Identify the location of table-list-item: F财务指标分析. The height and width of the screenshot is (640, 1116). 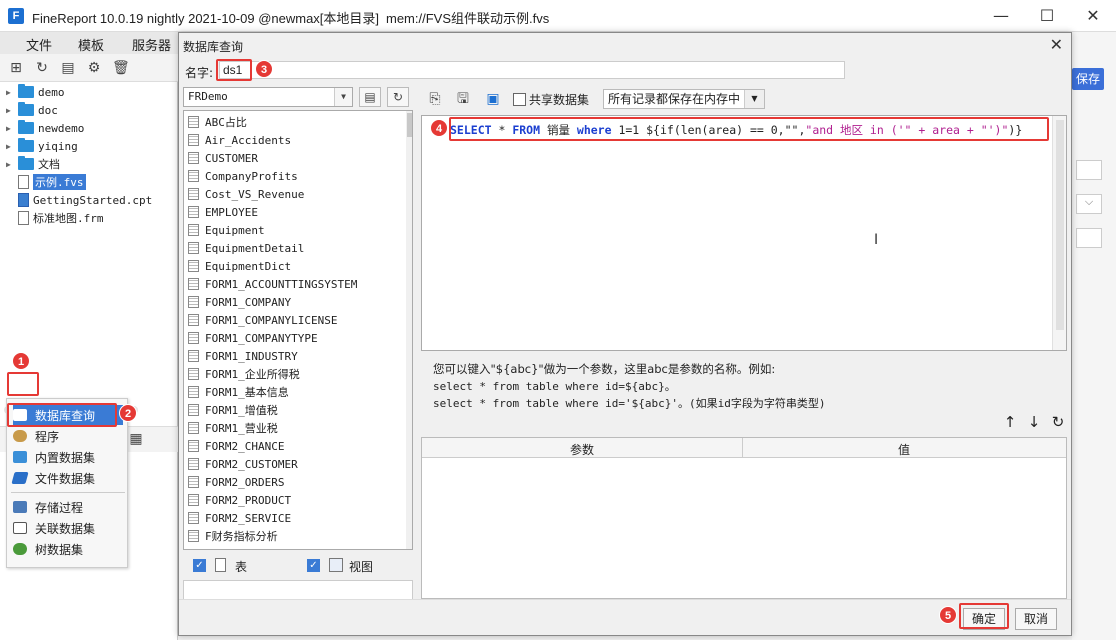
(233, 536).